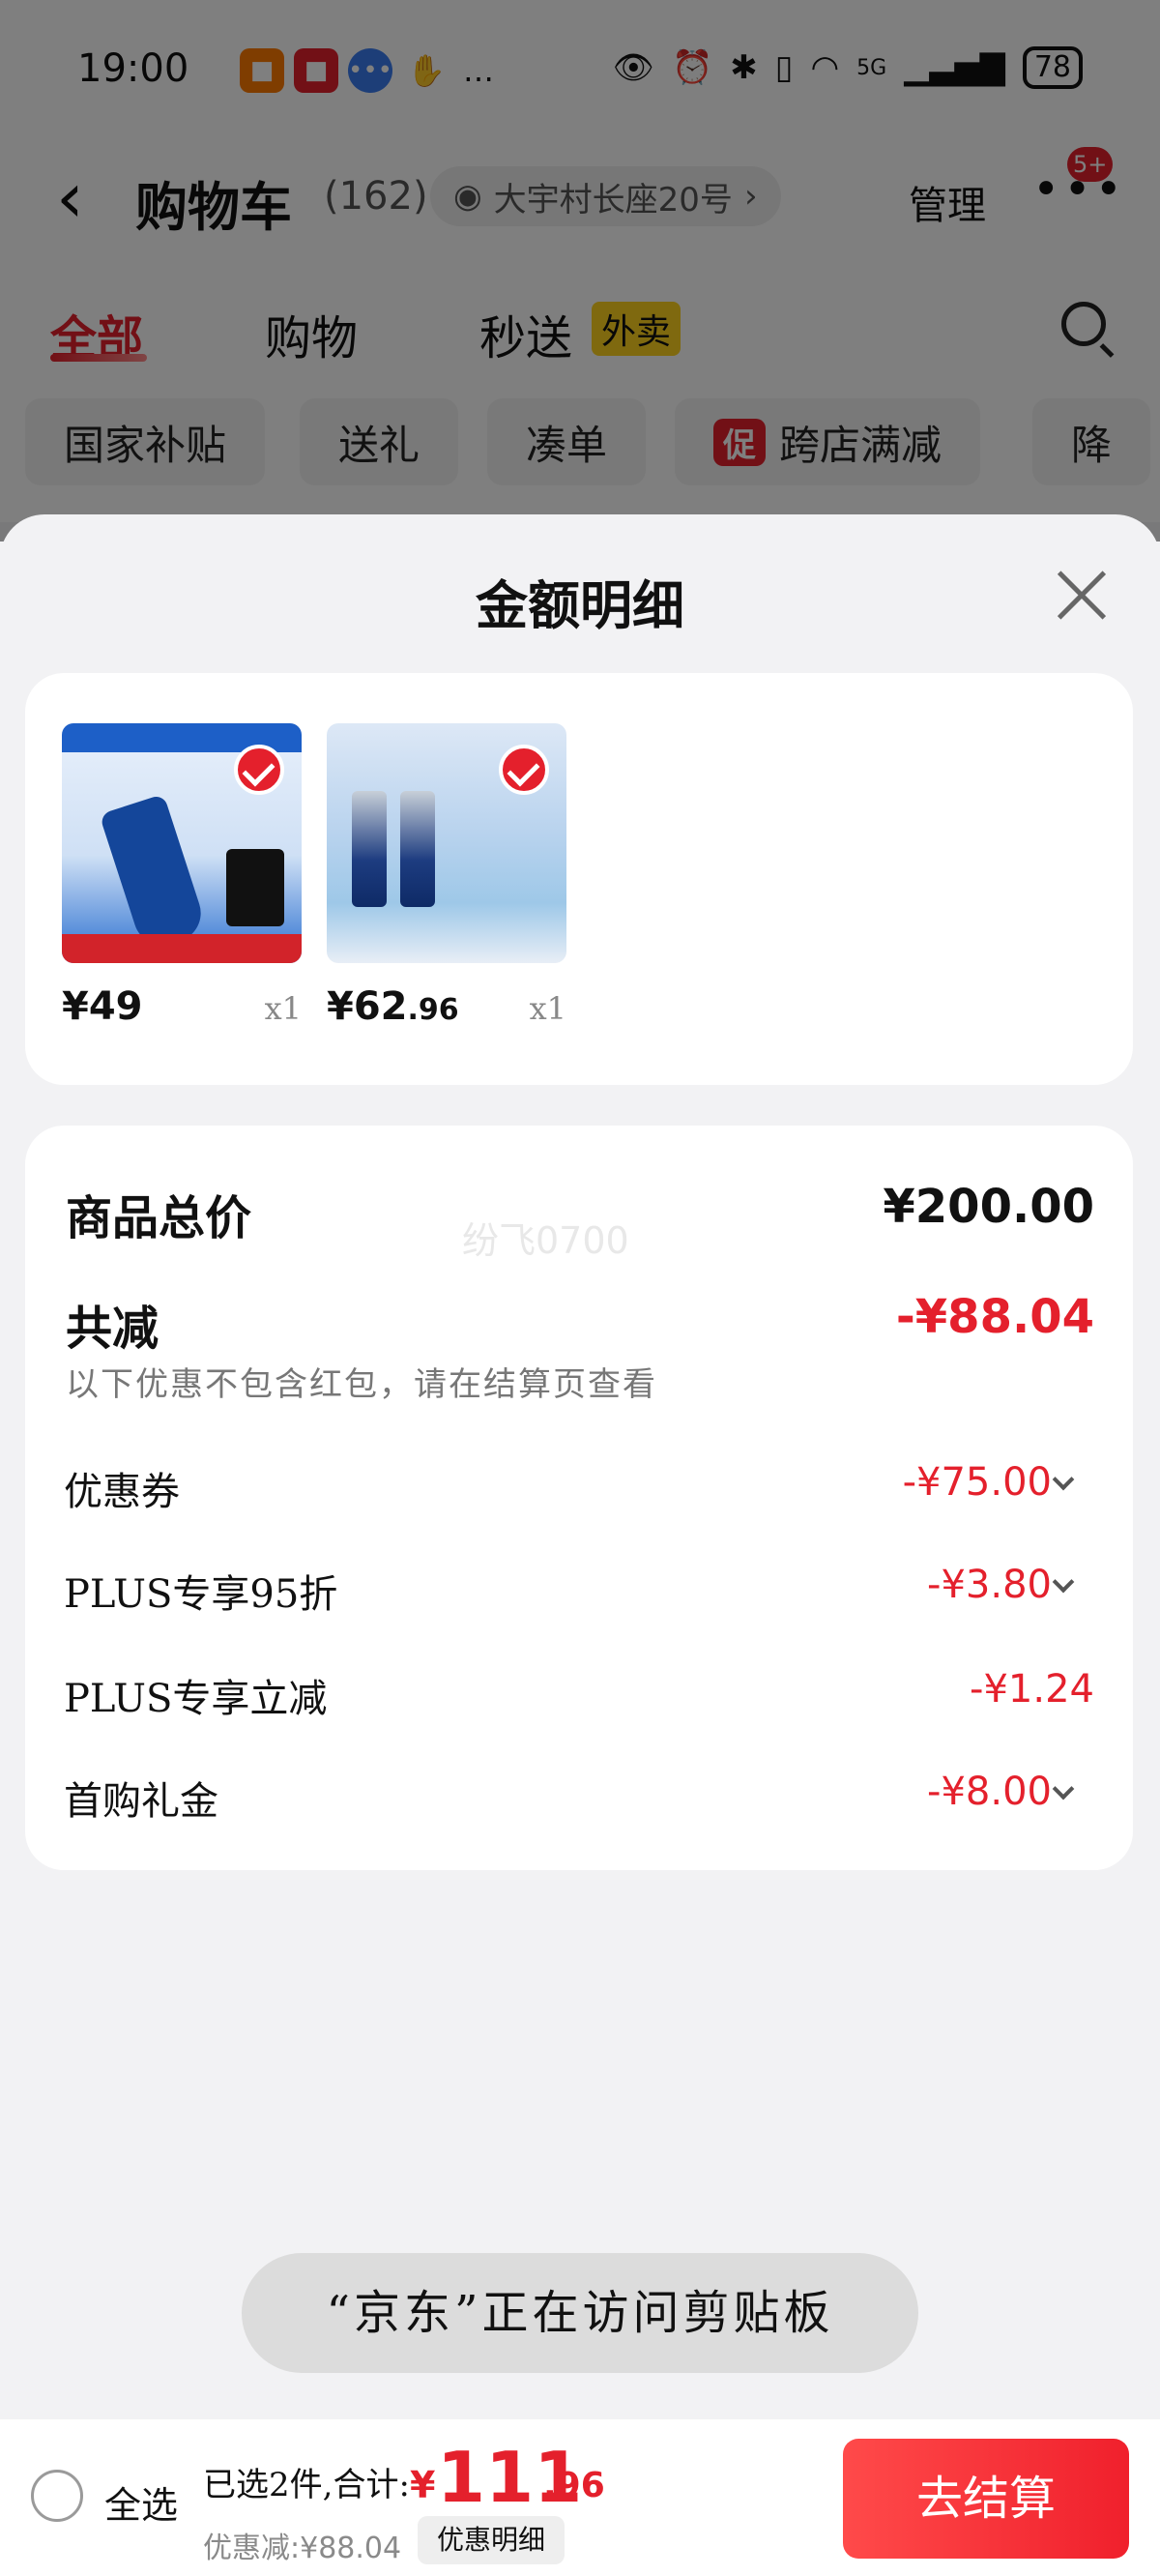  I want to click on product-price: ¥49, so click(103, 1006).